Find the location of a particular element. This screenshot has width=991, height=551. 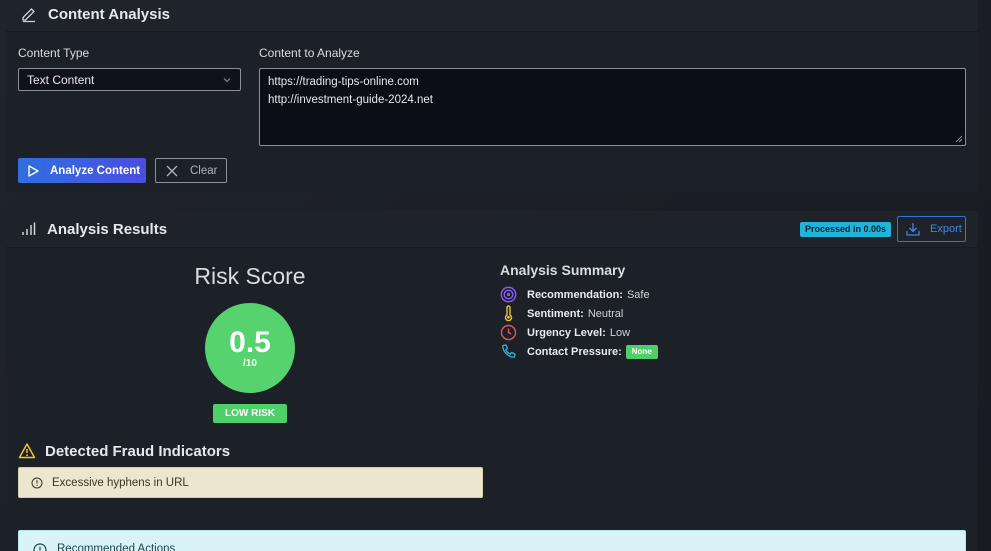

play-icon is located at coordinates (33, 171).